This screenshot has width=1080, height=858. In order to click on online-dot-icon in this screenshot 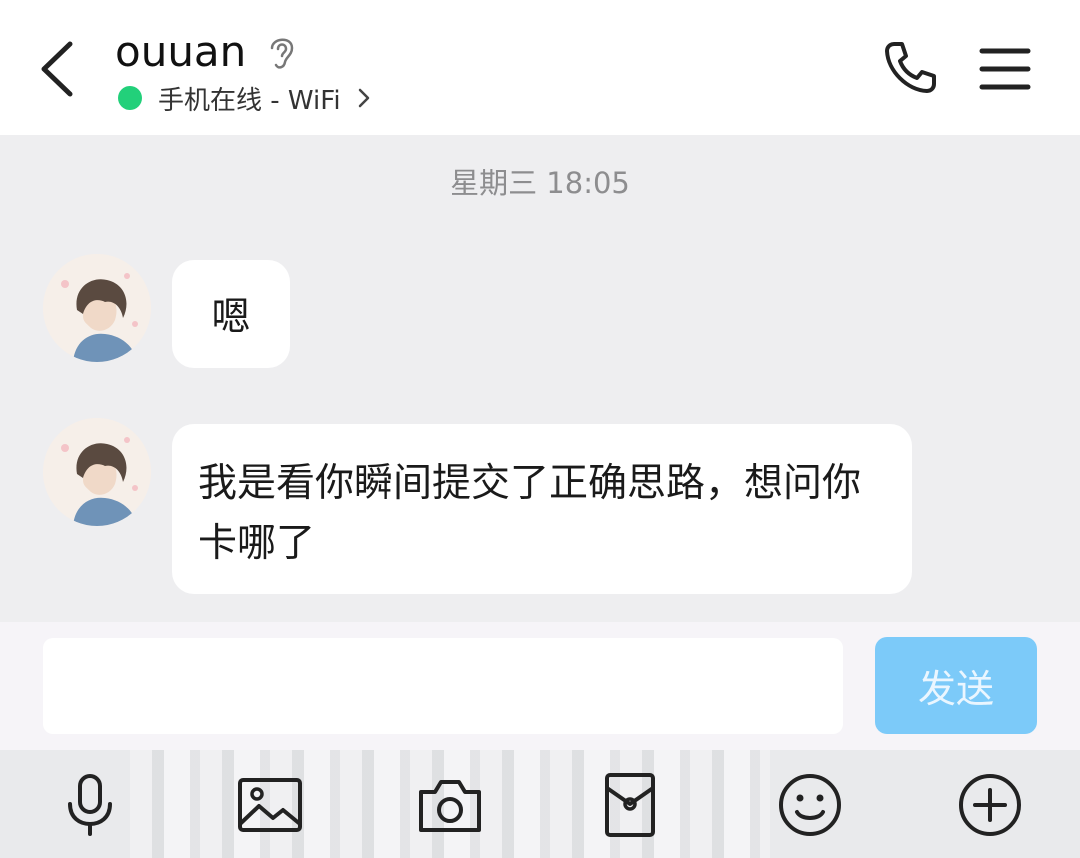, I will do `click(130, 98)`.